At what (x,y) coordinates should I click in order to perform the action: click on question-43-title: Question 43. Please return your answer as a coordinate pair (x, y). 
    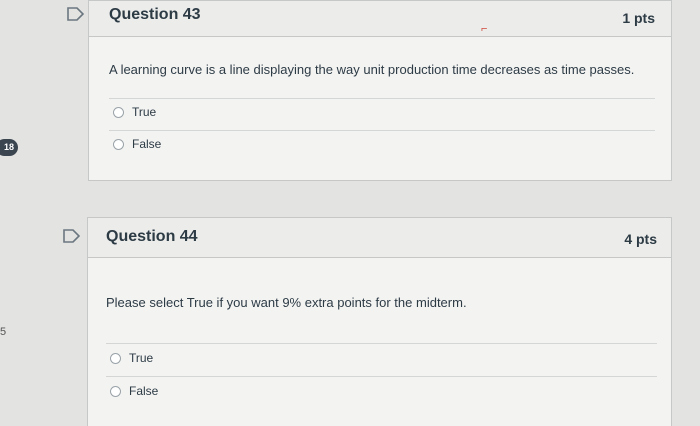
    Looking at the image, I should click on (155, 14).